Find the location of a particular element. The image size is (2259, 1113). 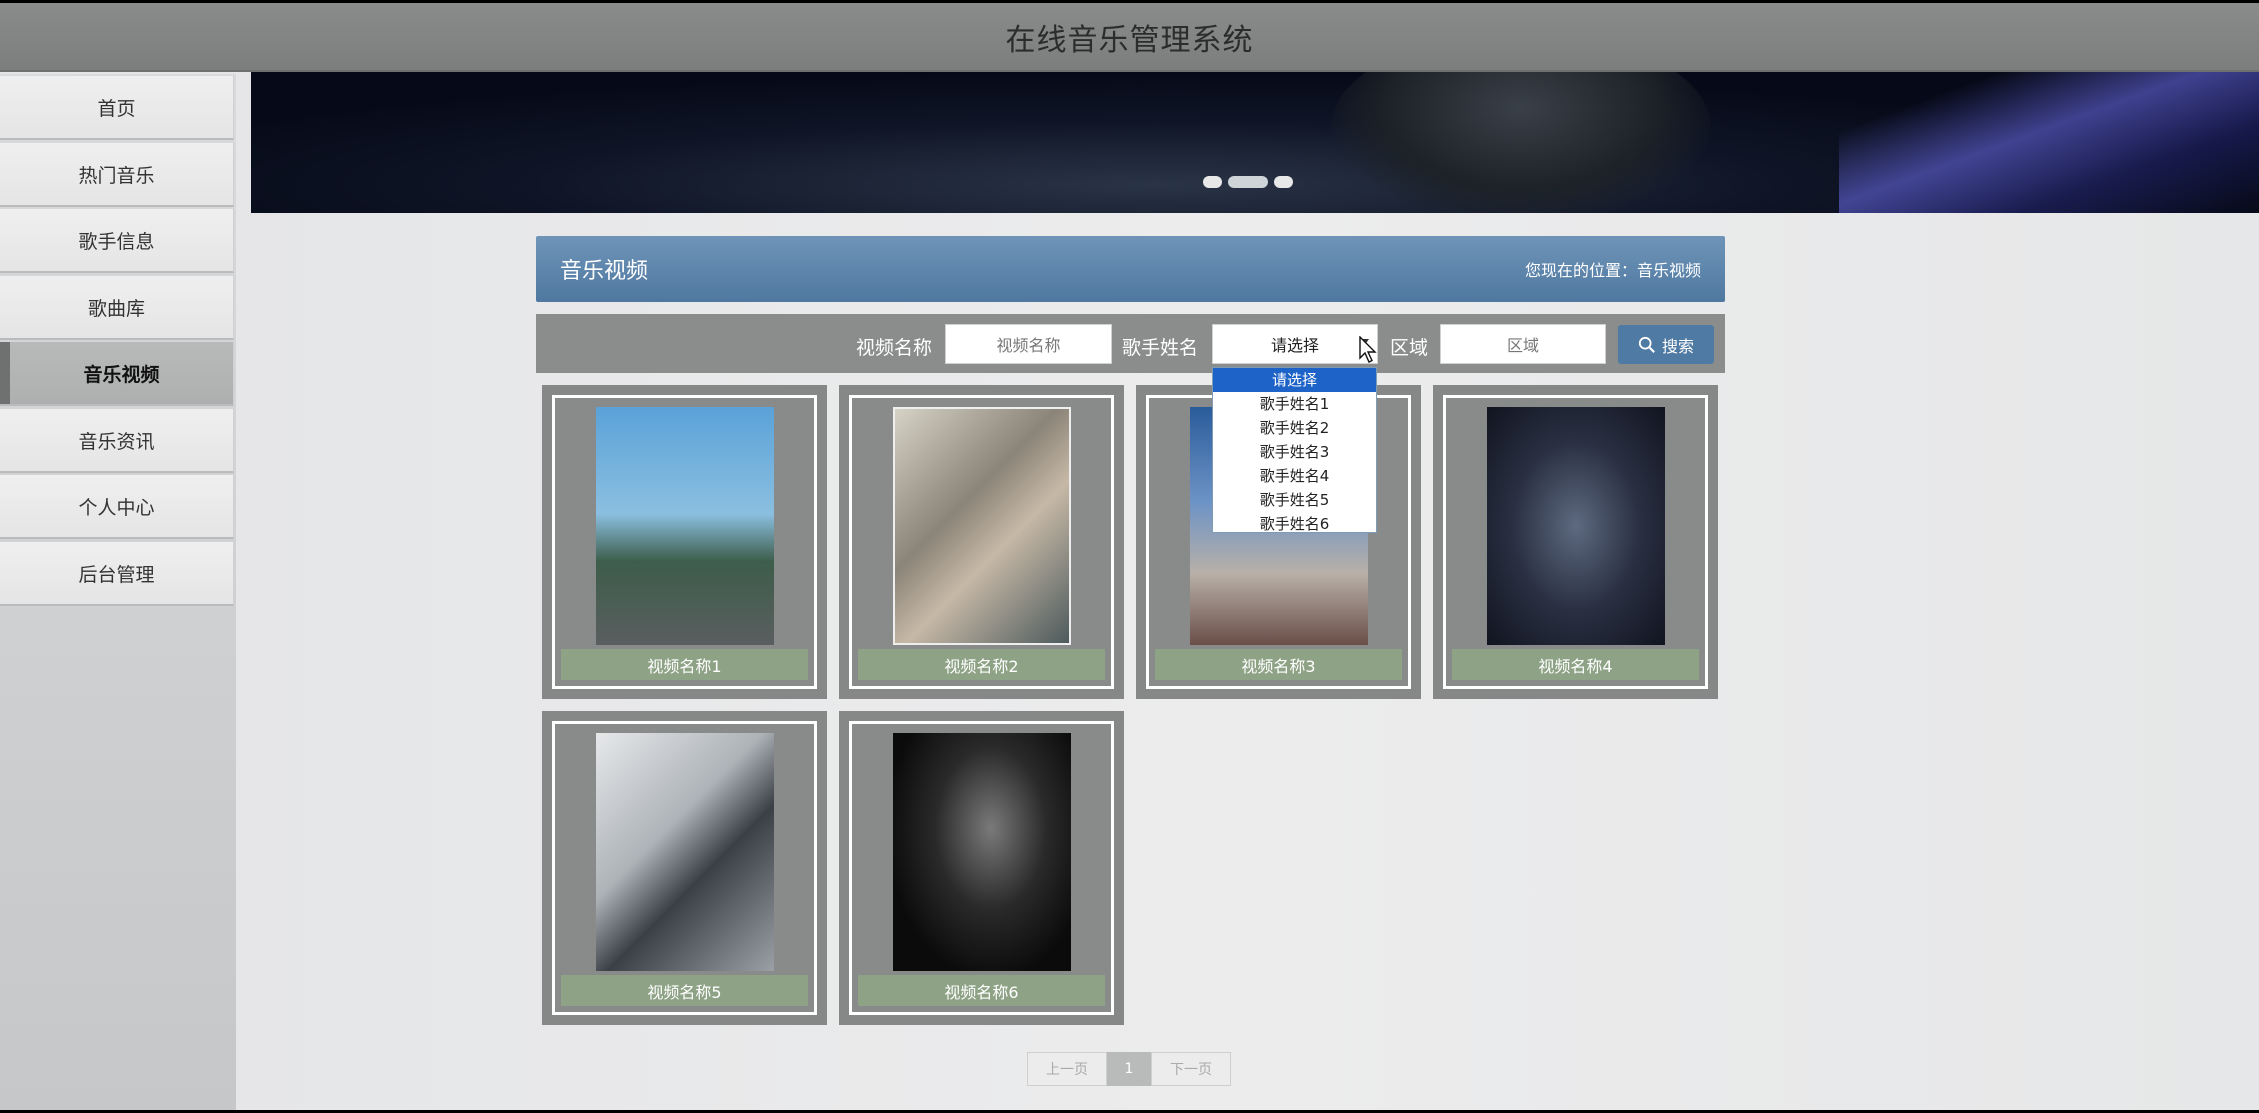

video-card: 视频名称5 is located at coordinates (684, 868).